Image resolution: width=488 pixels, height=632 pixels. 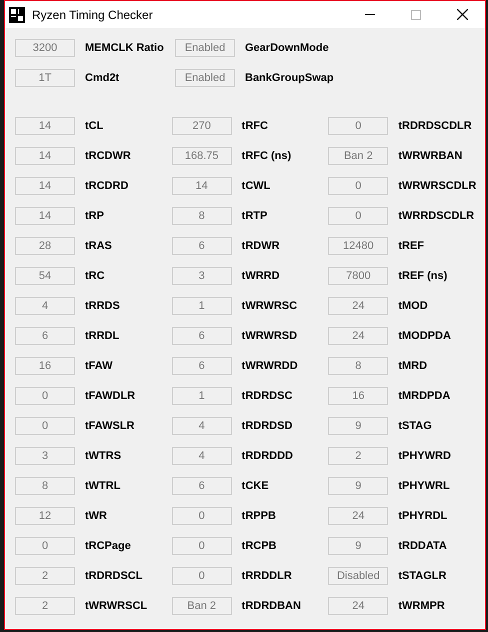 What do you see at coordinates (289, 78) in the screenshot?
I see `timing-label: BankGroupSwap` at bounding box center [289, 78].